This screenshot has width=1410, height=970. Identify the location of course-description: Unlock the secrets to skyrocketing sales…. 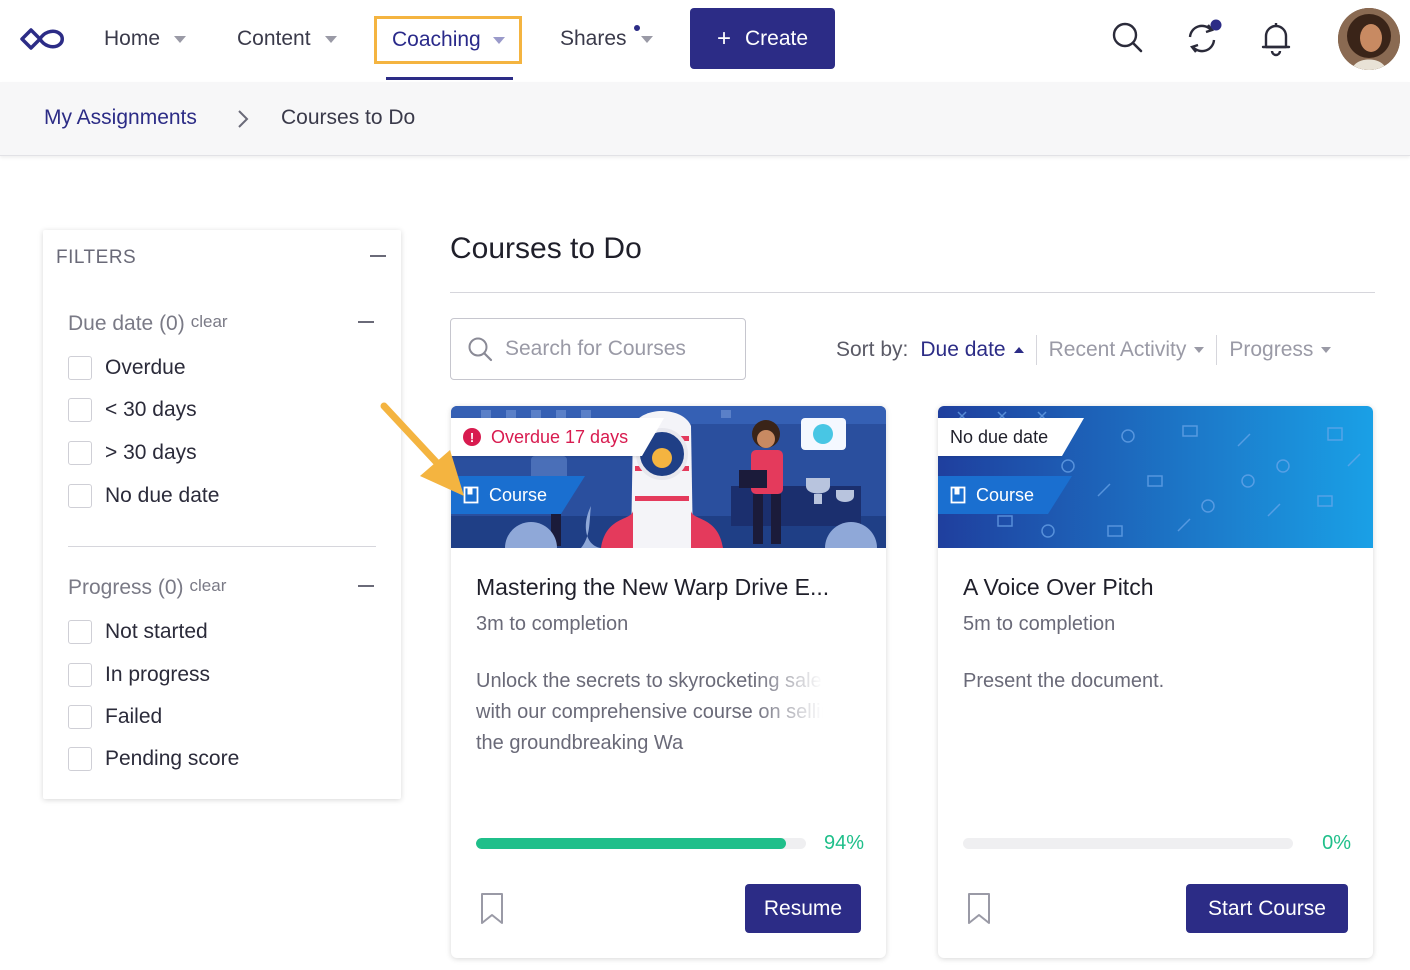
(659, 712).